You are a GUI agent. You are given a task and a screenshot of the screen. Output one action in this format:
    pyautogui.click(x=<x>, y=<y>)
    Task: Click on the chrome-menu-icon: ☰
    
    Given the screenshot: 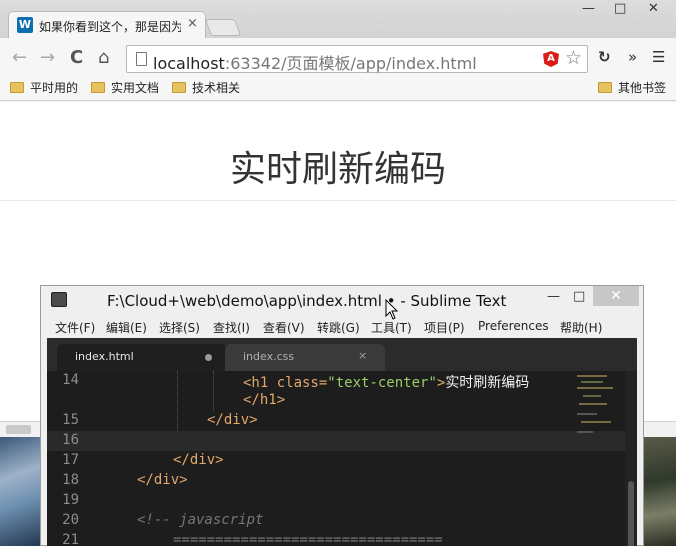 What is the action you would take?
    pyautogui.click(x=658, y=57)
    